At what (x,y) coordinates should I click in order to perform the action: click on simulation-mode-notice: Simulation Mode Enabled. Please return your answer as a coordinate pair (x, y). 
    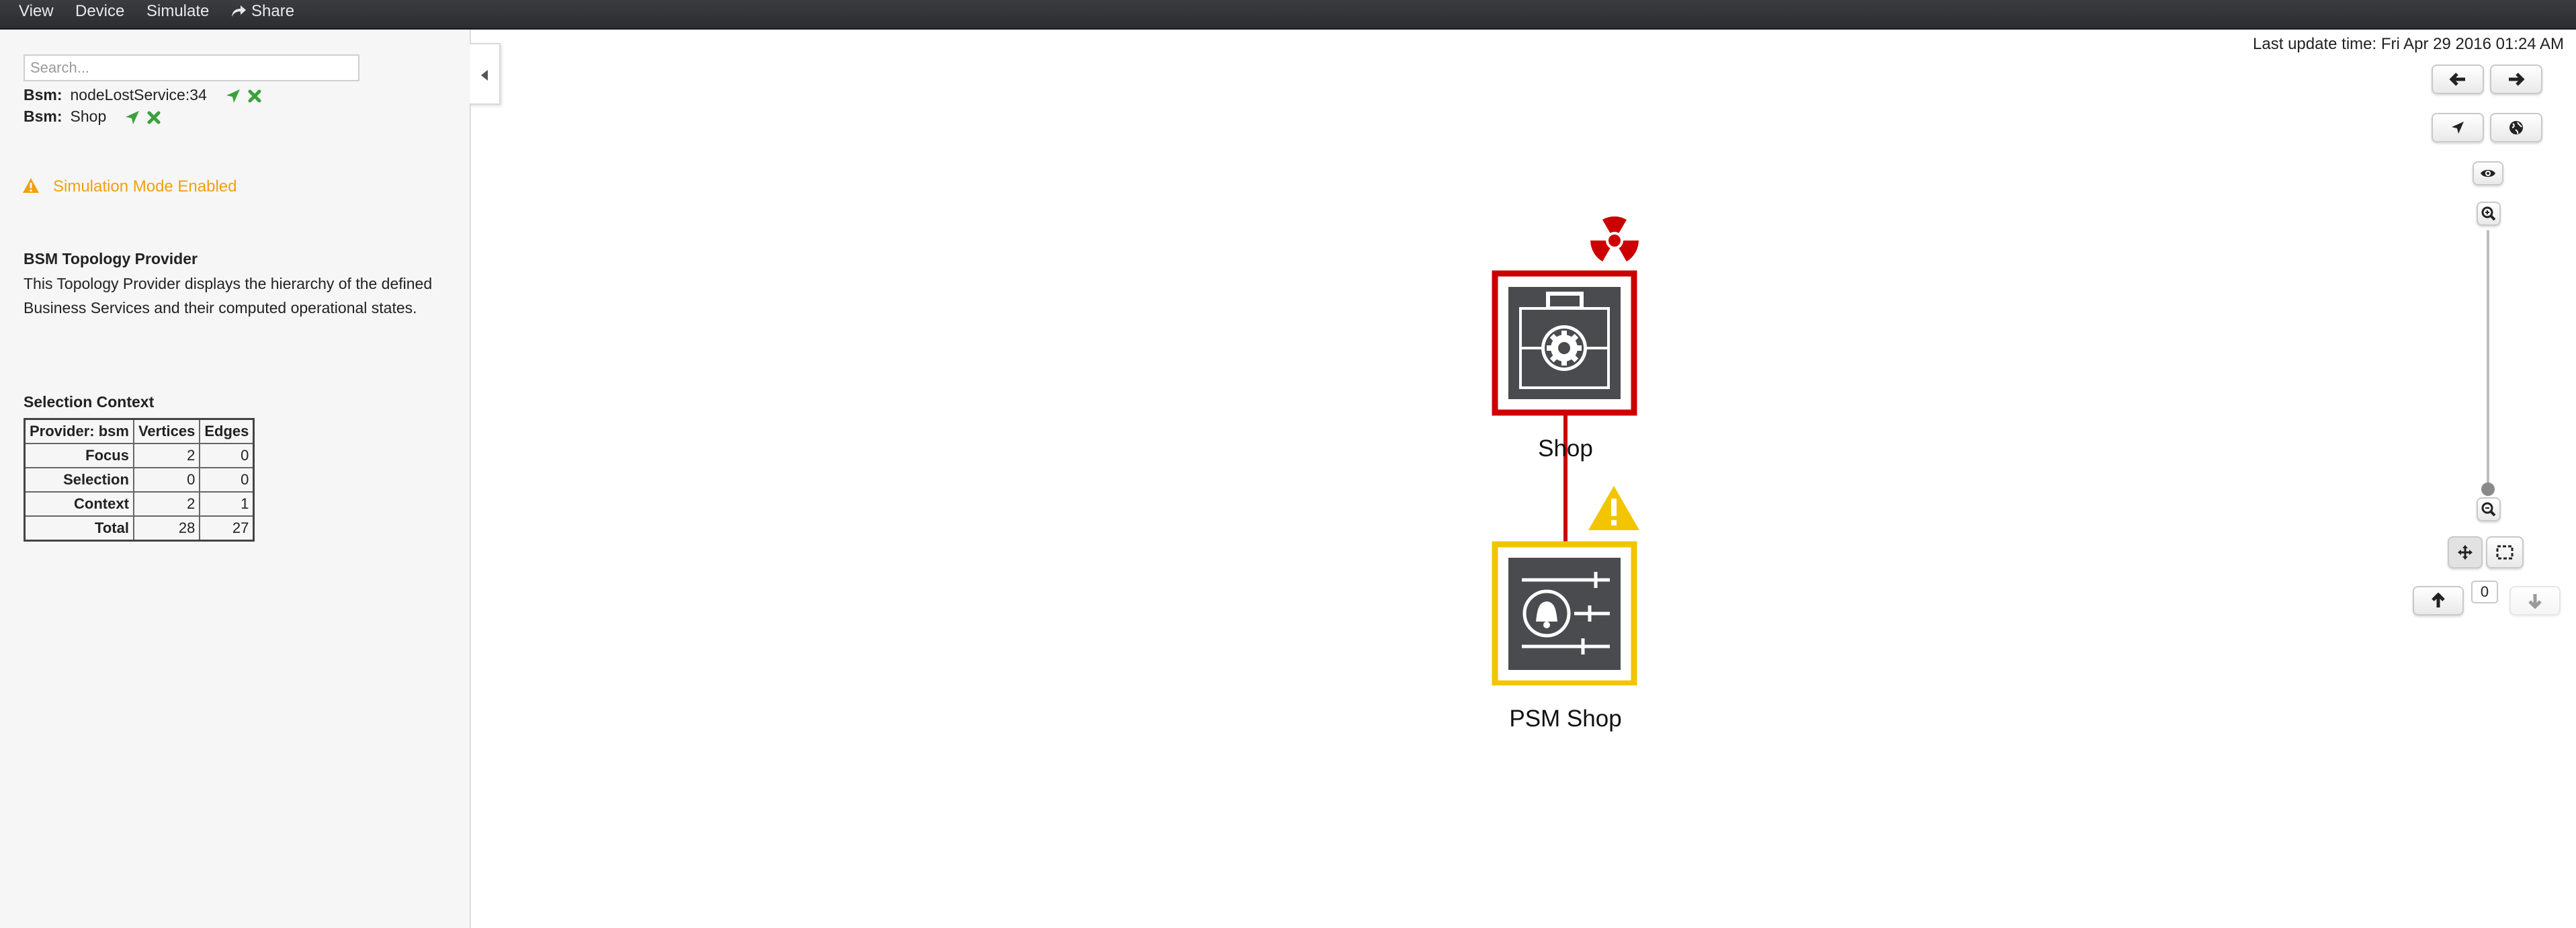
    Looking at the image, I should click on (129, 186).